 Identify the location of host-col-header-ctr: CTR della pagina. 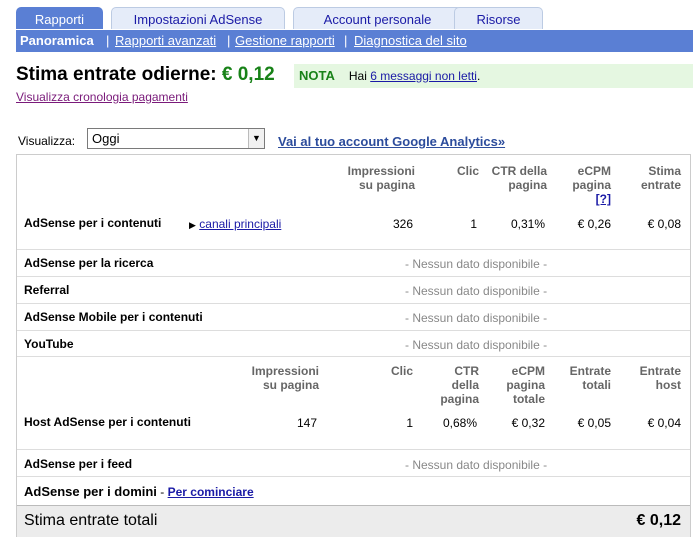
(459, 385).